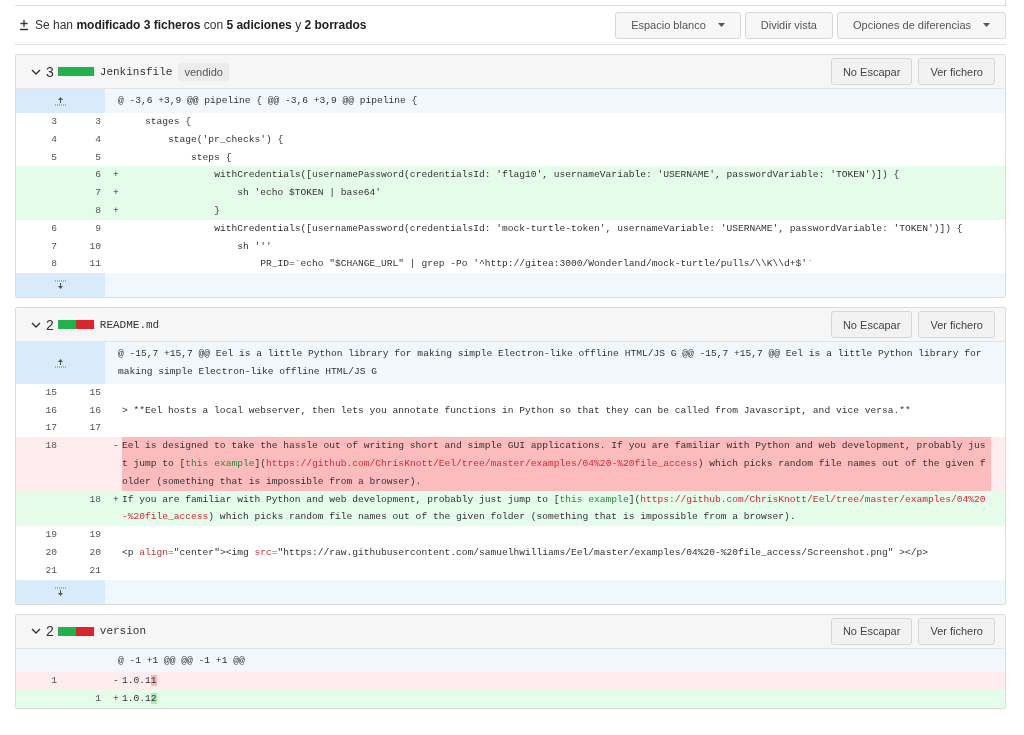 The image size is (1024, 735). What do you see at coordinates (168, 122) in the screenshot?
I see `code-line: stages {` at bounding box center [168, 122].